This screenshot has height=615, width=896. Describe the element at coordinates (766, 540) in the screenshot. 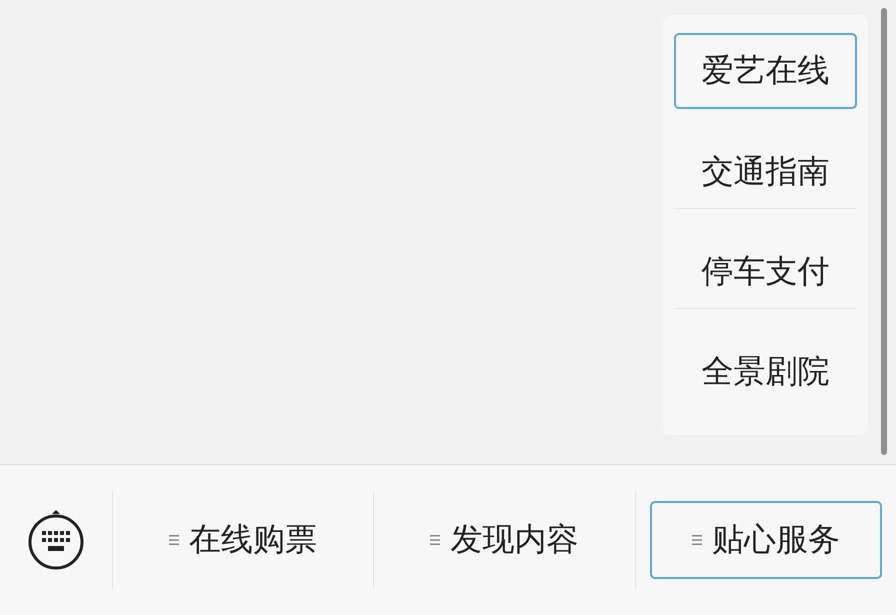

I see `menu-tab: 贴心服务` at that location.